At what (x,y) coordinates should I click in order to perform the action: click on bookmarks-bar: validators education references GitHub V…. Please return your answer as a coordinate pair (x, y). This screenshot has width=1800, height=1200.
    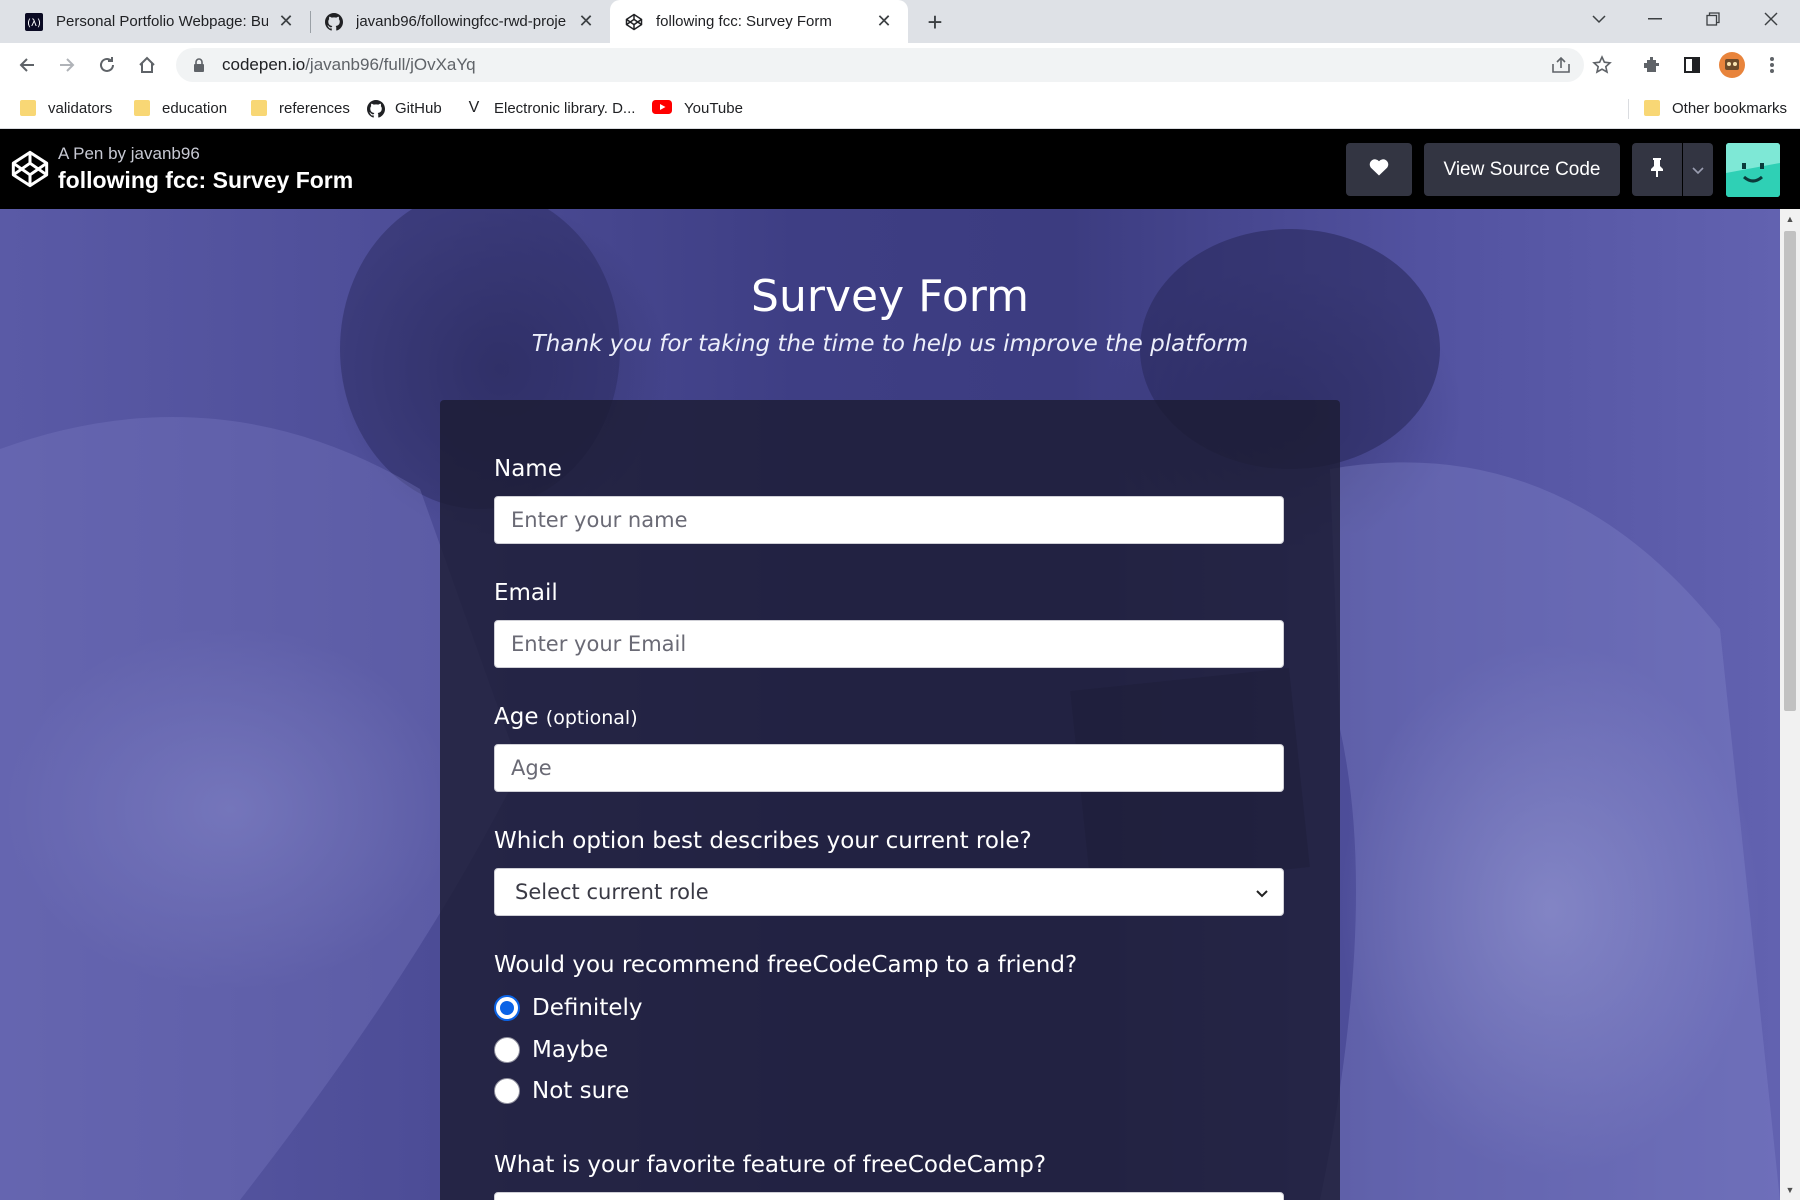
    Looking at the image, I should click on (900, 108).